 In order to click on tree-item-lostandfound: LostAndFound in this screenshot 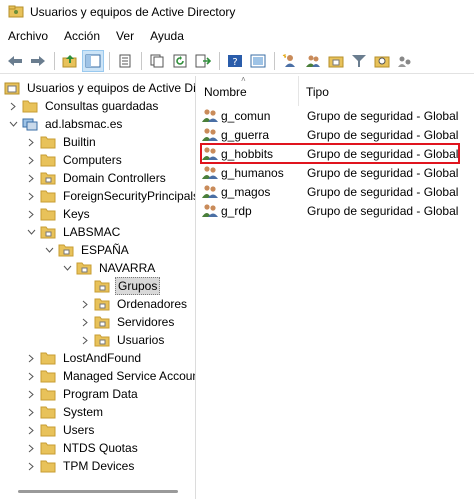, I will do `click(84, 358)`.